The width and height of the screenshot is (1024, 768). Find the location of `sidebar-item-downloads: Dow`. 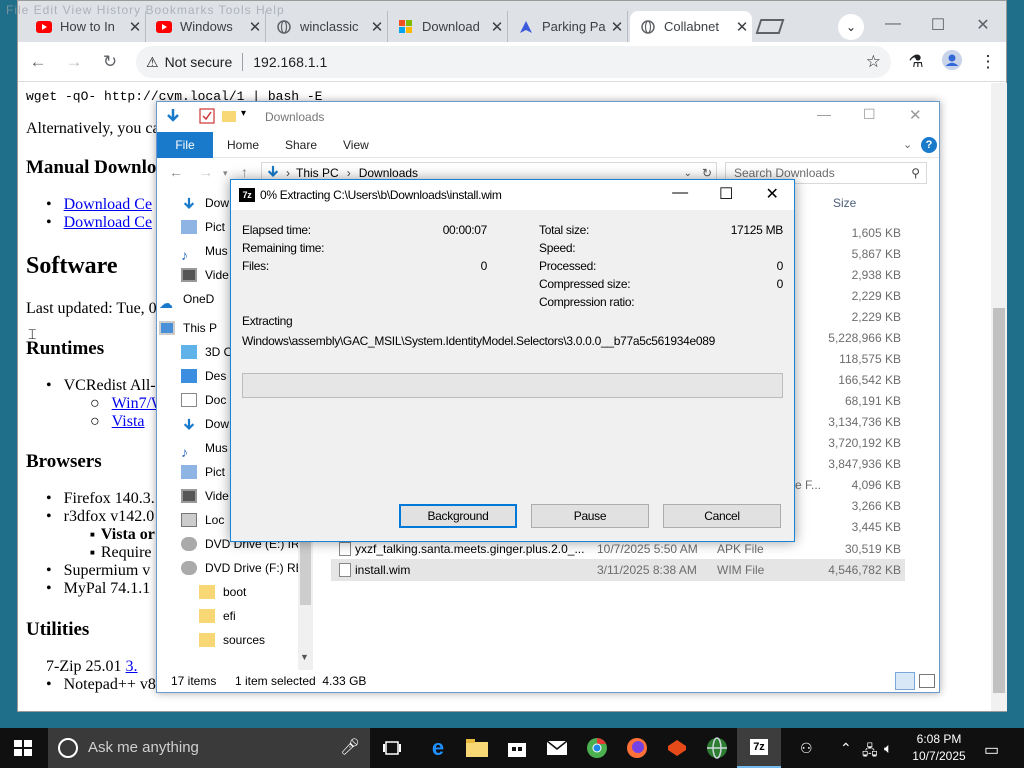

sidebar-item-downloads: Dow is located at coordinates (205, 203).